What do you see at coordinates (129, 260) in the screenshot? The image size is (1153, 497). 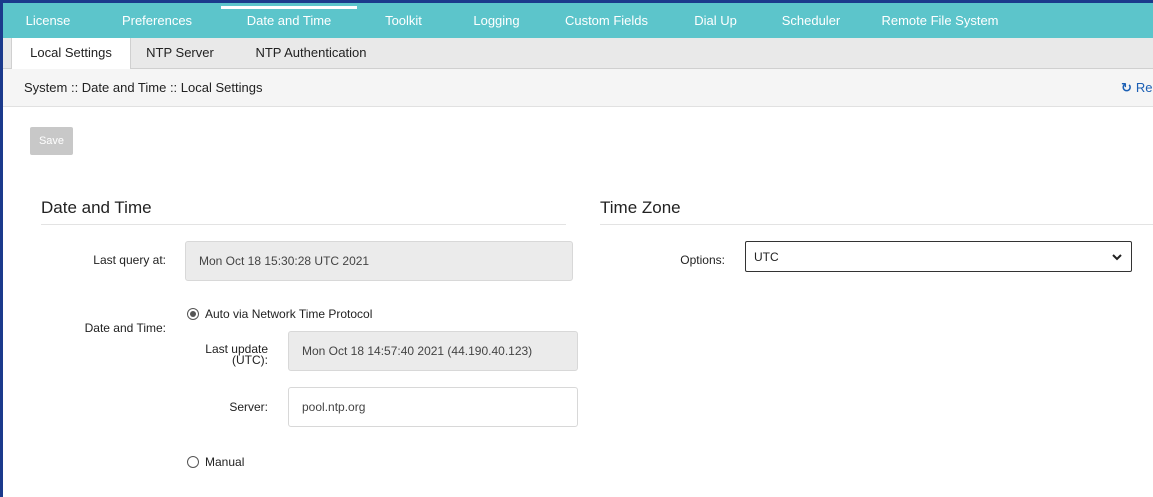 I see `last-query-label: Last query at:` at bounding box center [129, 260].